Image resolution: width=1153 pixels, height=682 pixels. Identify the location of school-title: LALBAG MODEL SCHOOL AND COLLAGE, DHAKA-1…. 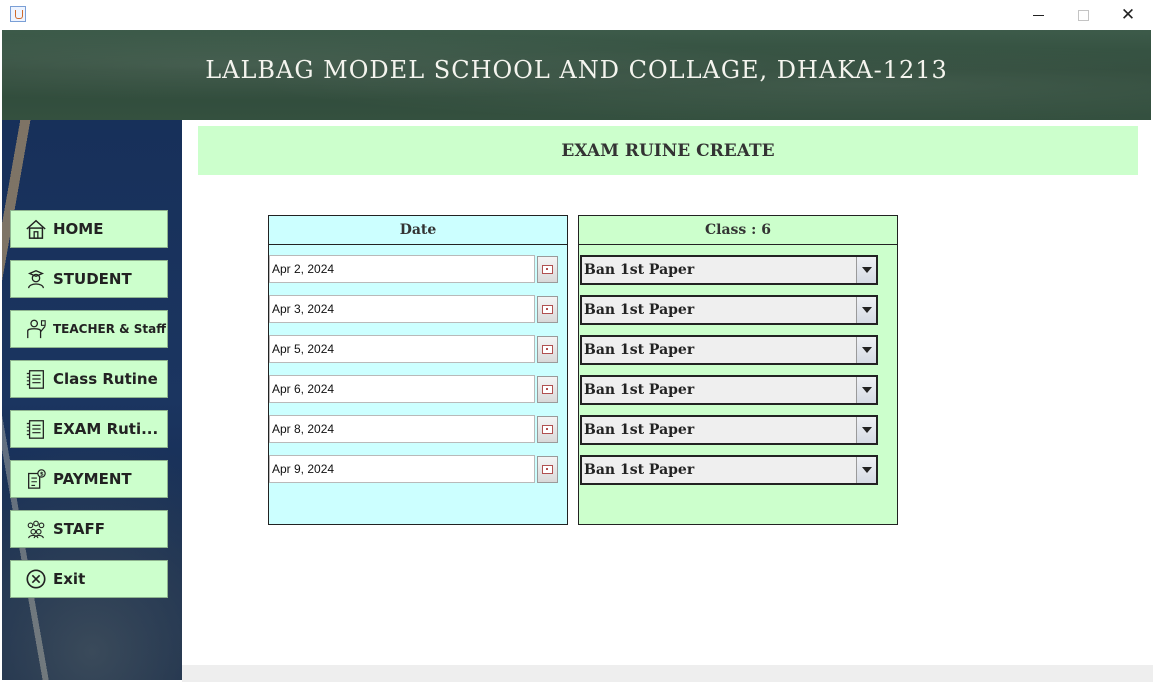
(576, 70).